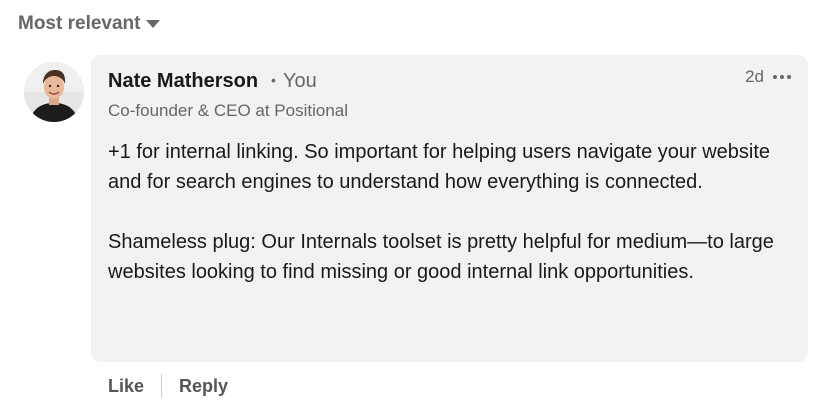 This screenshot has height=414, width=828. What do you see at coordinates (126, 386) in the screenshot?
I see `like-button: Like` at bounding box center [126, 386].